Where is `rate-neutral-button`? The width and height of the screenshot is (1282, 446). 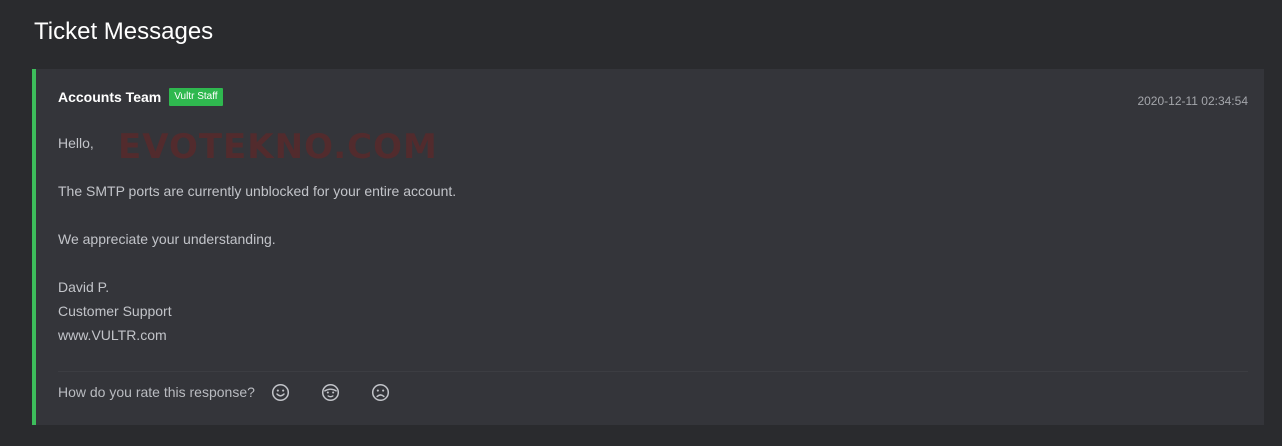
rate-neutral-button is located at coordinates (331, 392).